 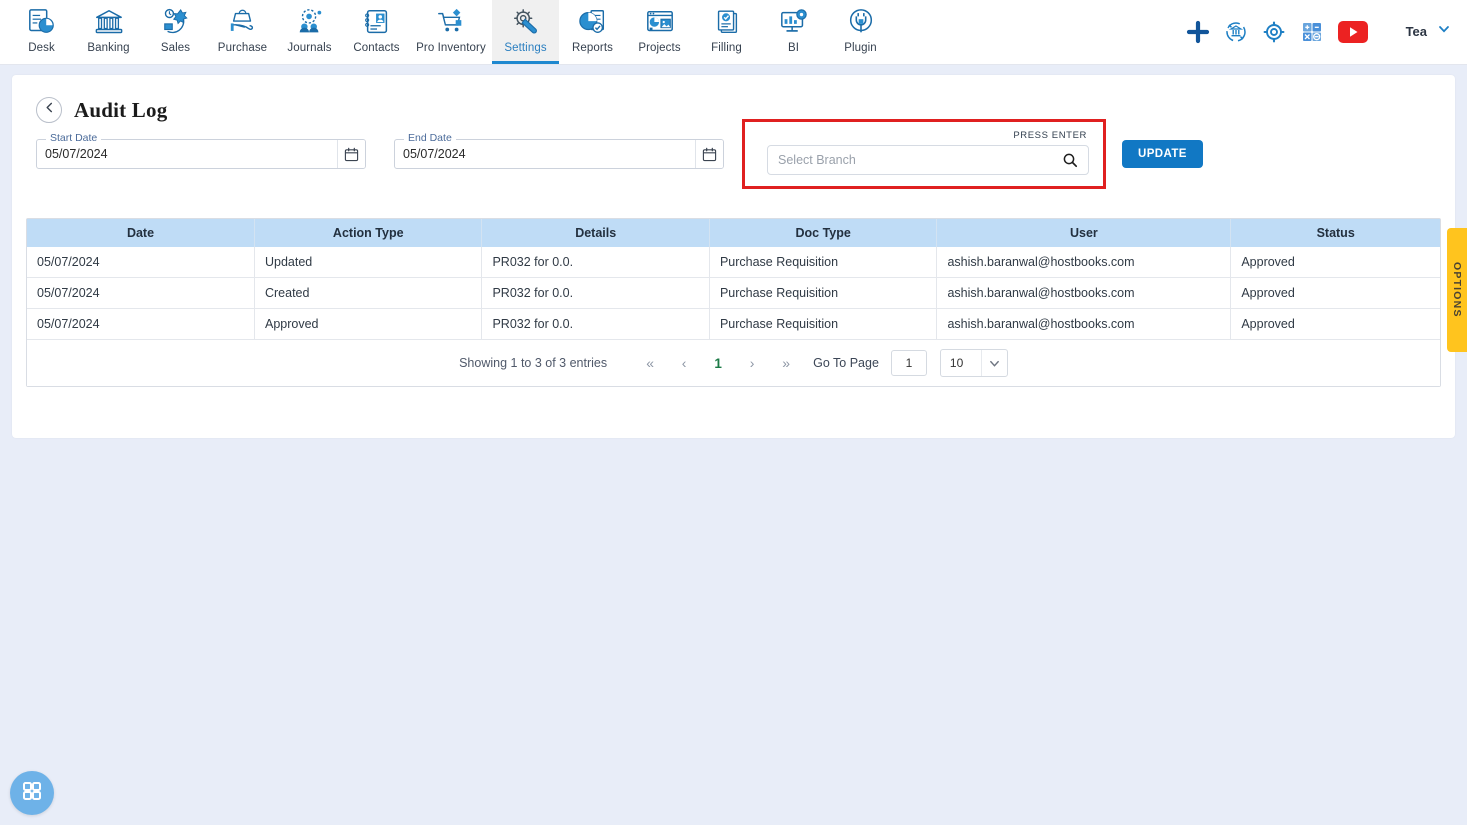 What do you see at coordinates (593, 22) in the screenshot?
I see `reports-piechart-icon` at bounding box center [593, 22].